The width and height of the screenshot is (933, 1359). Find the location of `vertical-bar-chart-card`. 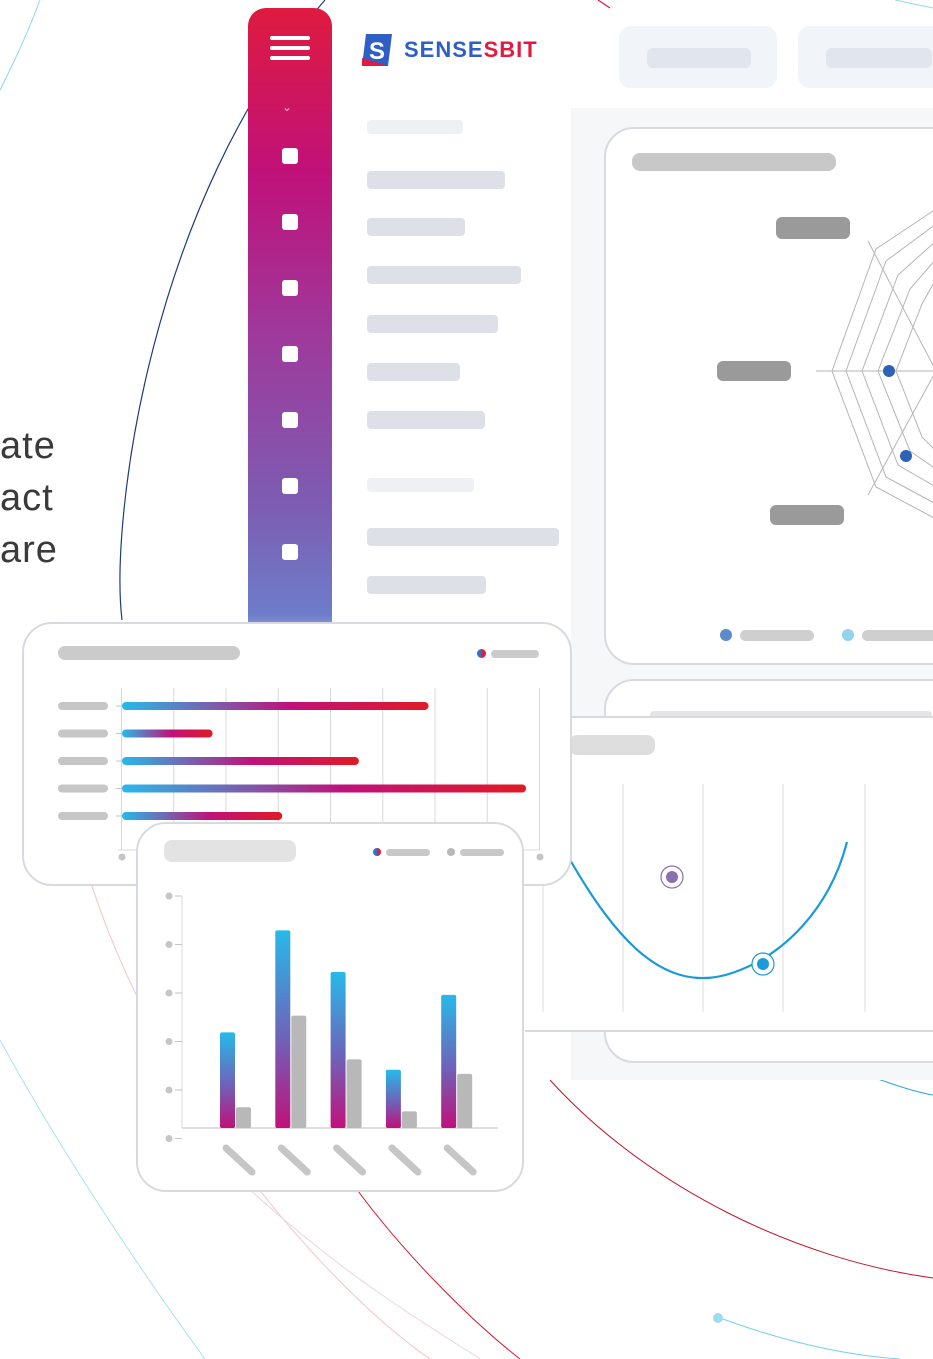

vertical-bar-chart-card is located at coordinates (330, 1007).